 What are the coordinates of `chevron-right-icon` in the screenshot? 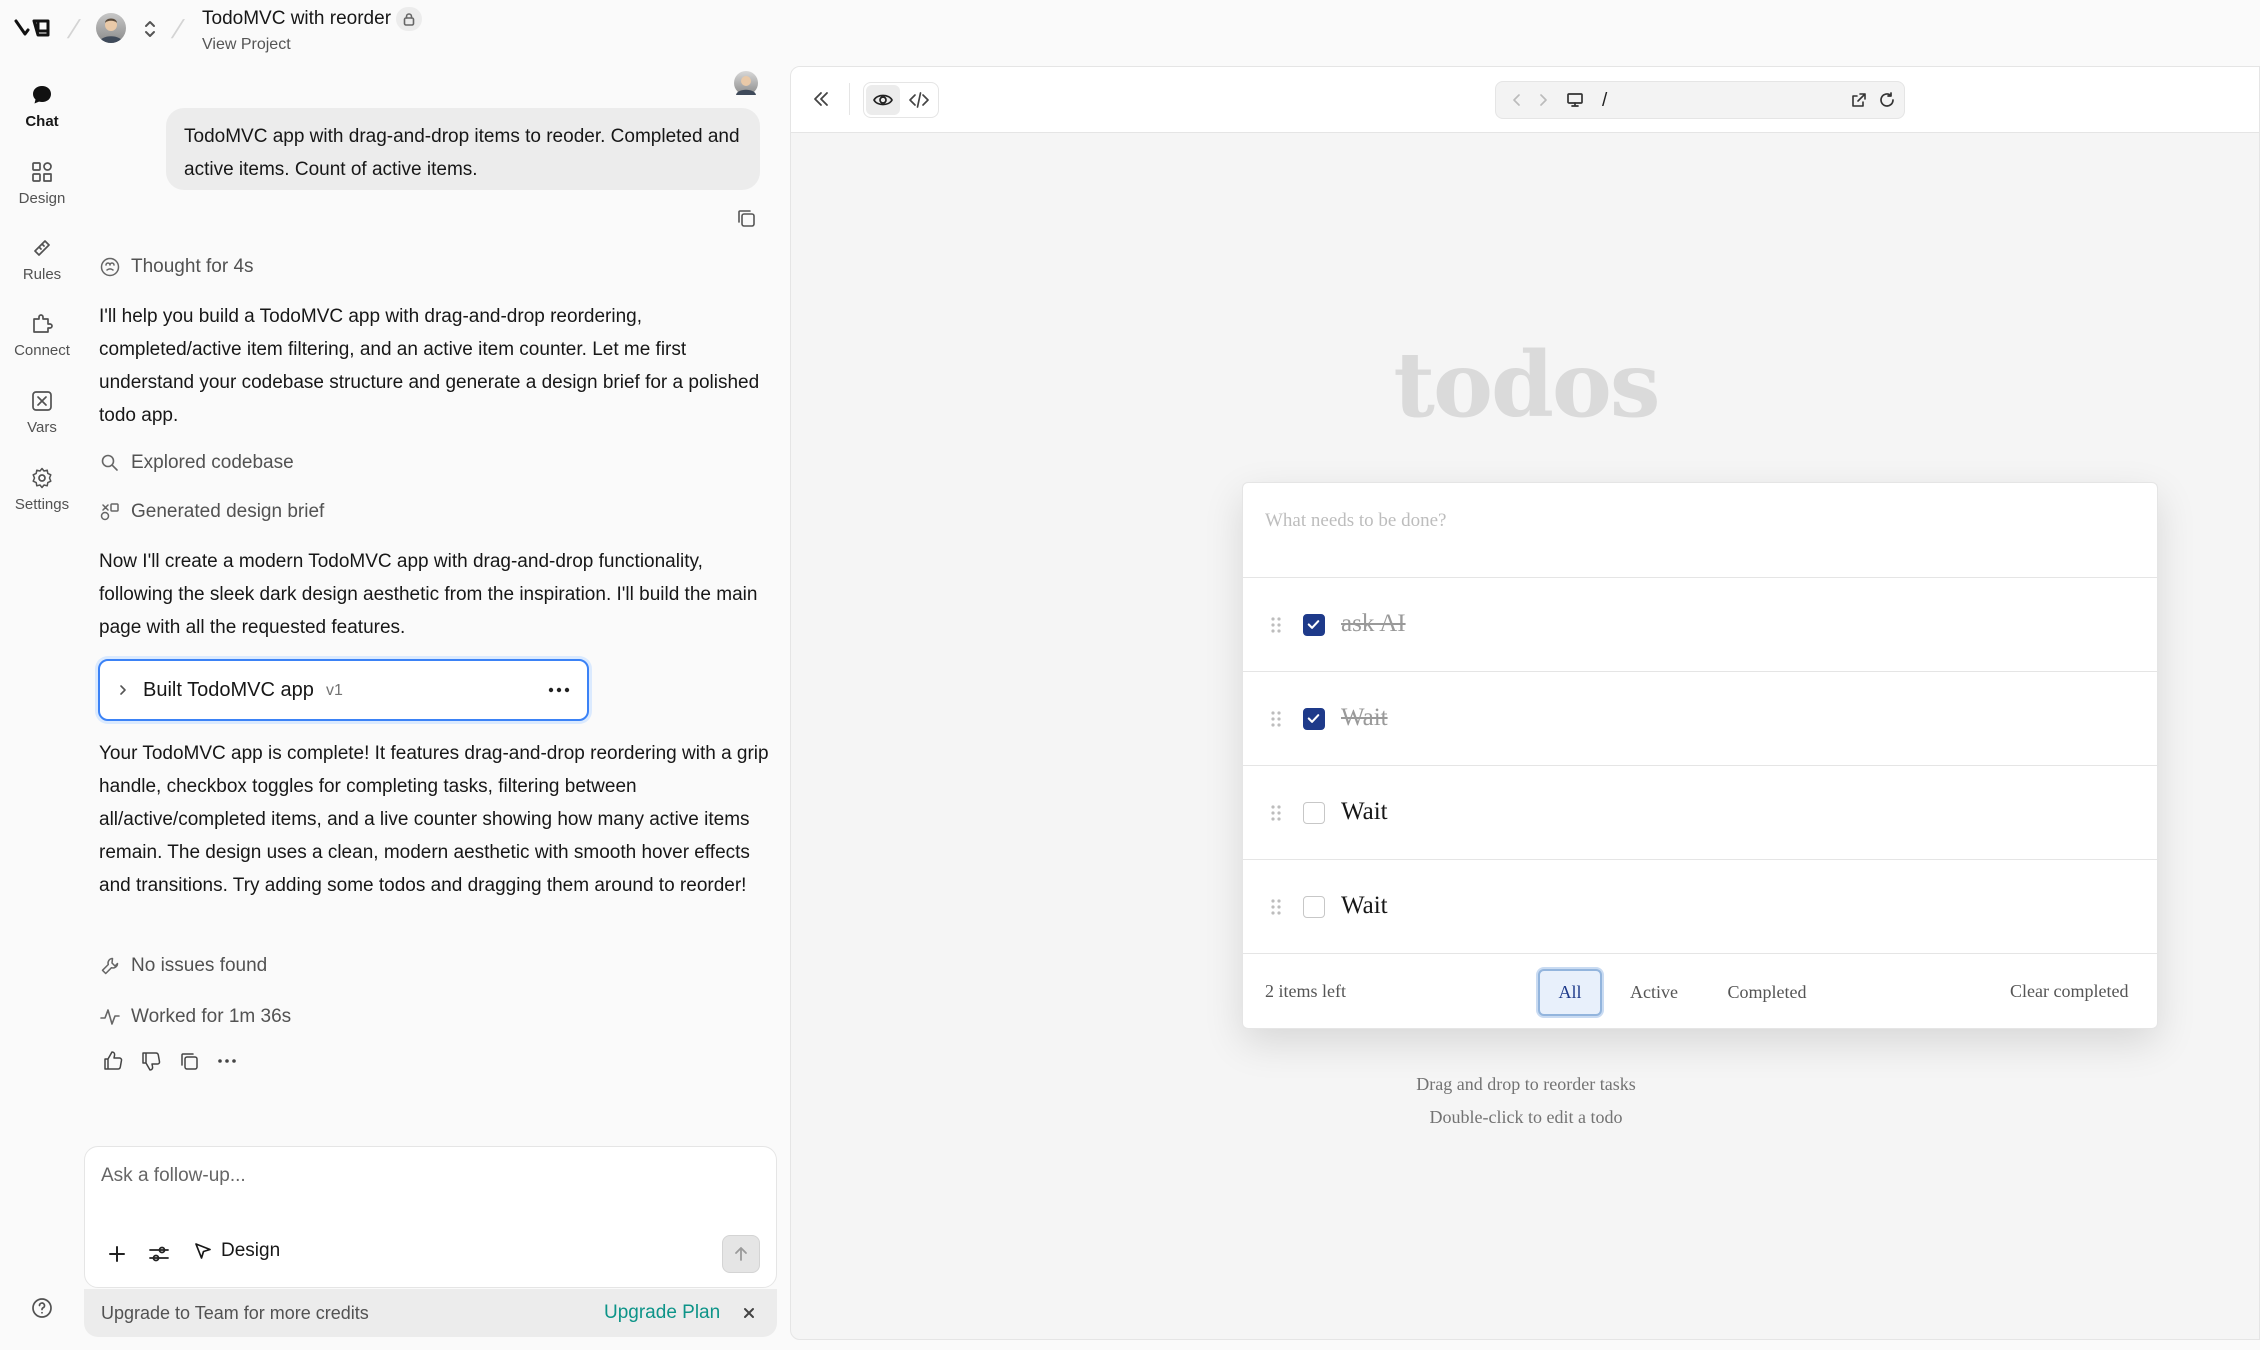 It's located at (123, 690).